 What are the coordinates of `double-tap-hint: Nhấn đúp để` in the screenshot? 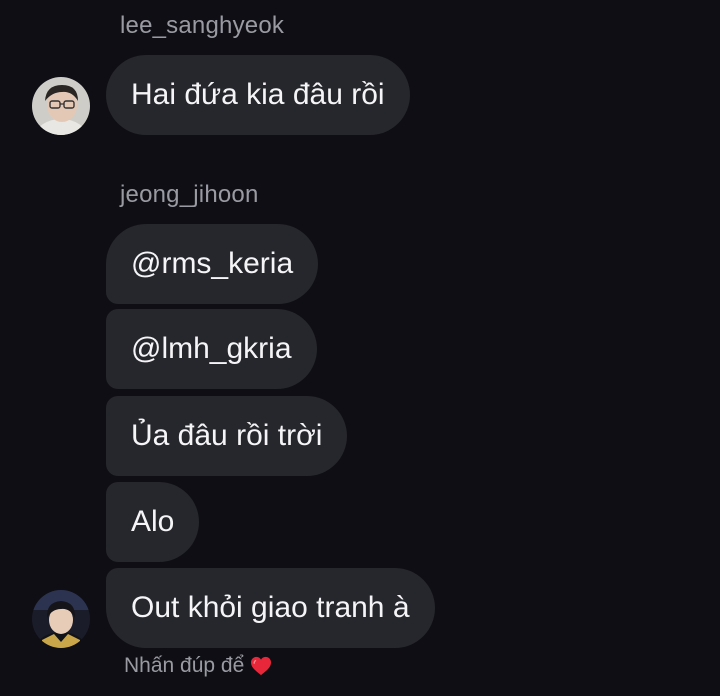 It's located at (198, 666).